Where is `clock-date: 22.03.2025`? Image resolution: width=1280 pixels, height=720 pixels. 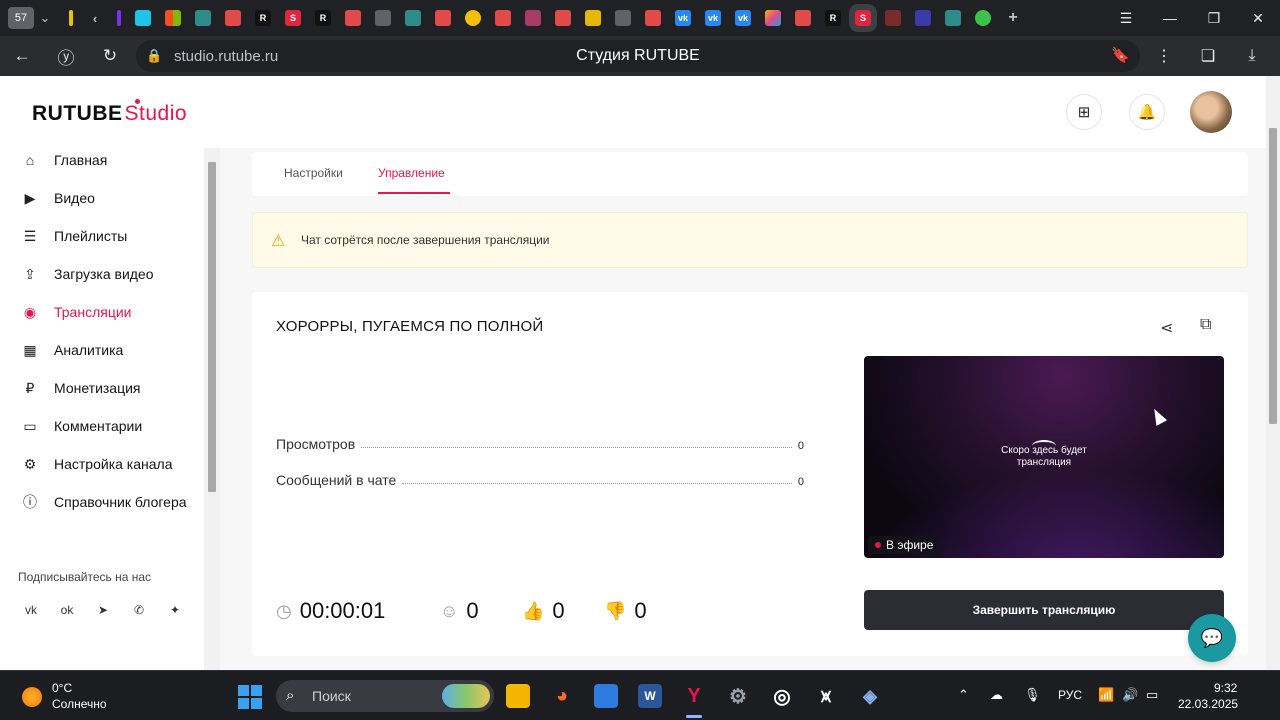 clock-date: 22.03.2025 is located at coordinates (1208, 704).